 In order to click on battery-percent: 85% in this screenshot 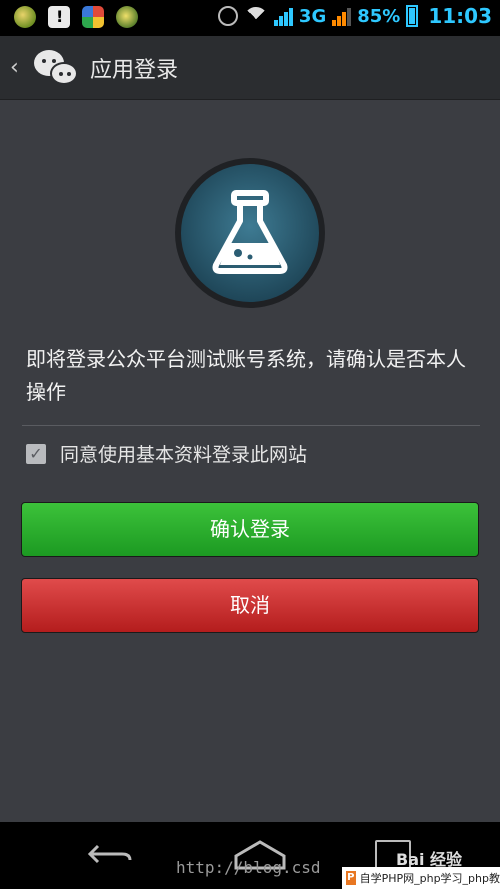, I will do `click(379, 16)`.